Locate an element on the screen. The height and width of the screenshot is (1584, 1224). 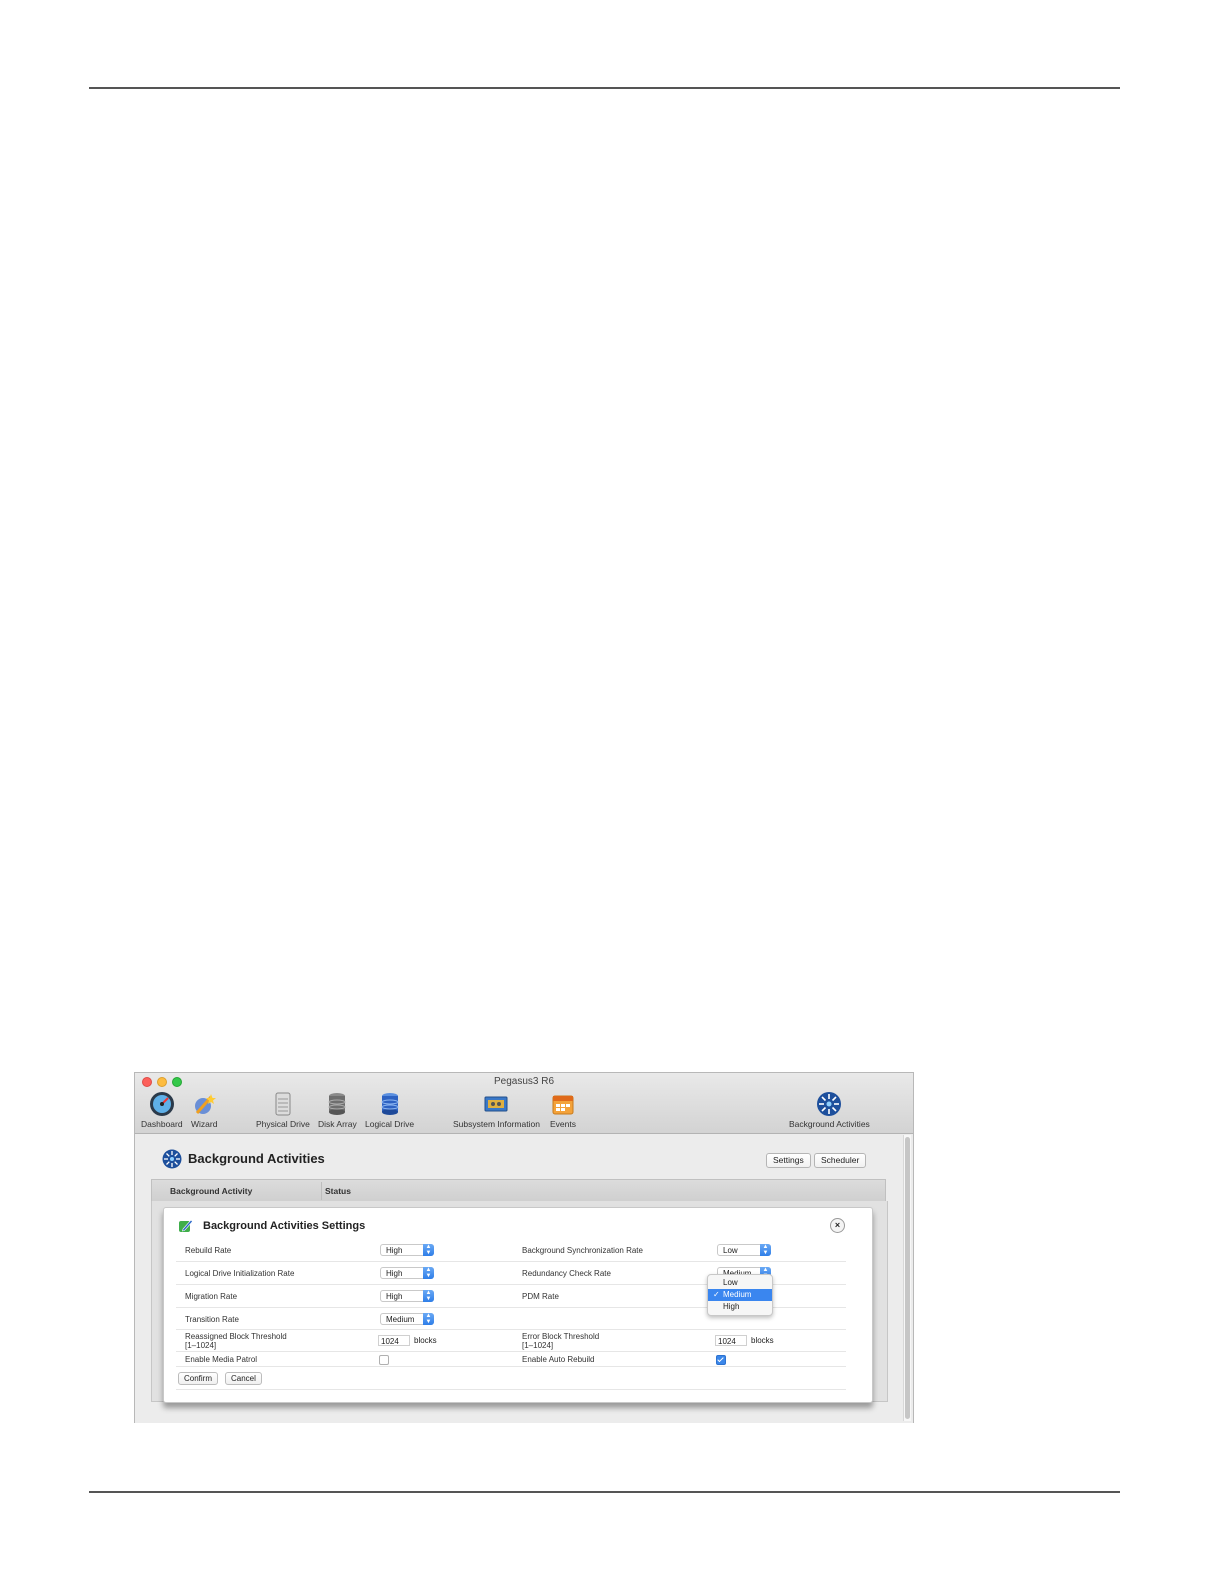
toolbar-subsystem-information: Subsystem Information is located at coordinates (496, 1110).